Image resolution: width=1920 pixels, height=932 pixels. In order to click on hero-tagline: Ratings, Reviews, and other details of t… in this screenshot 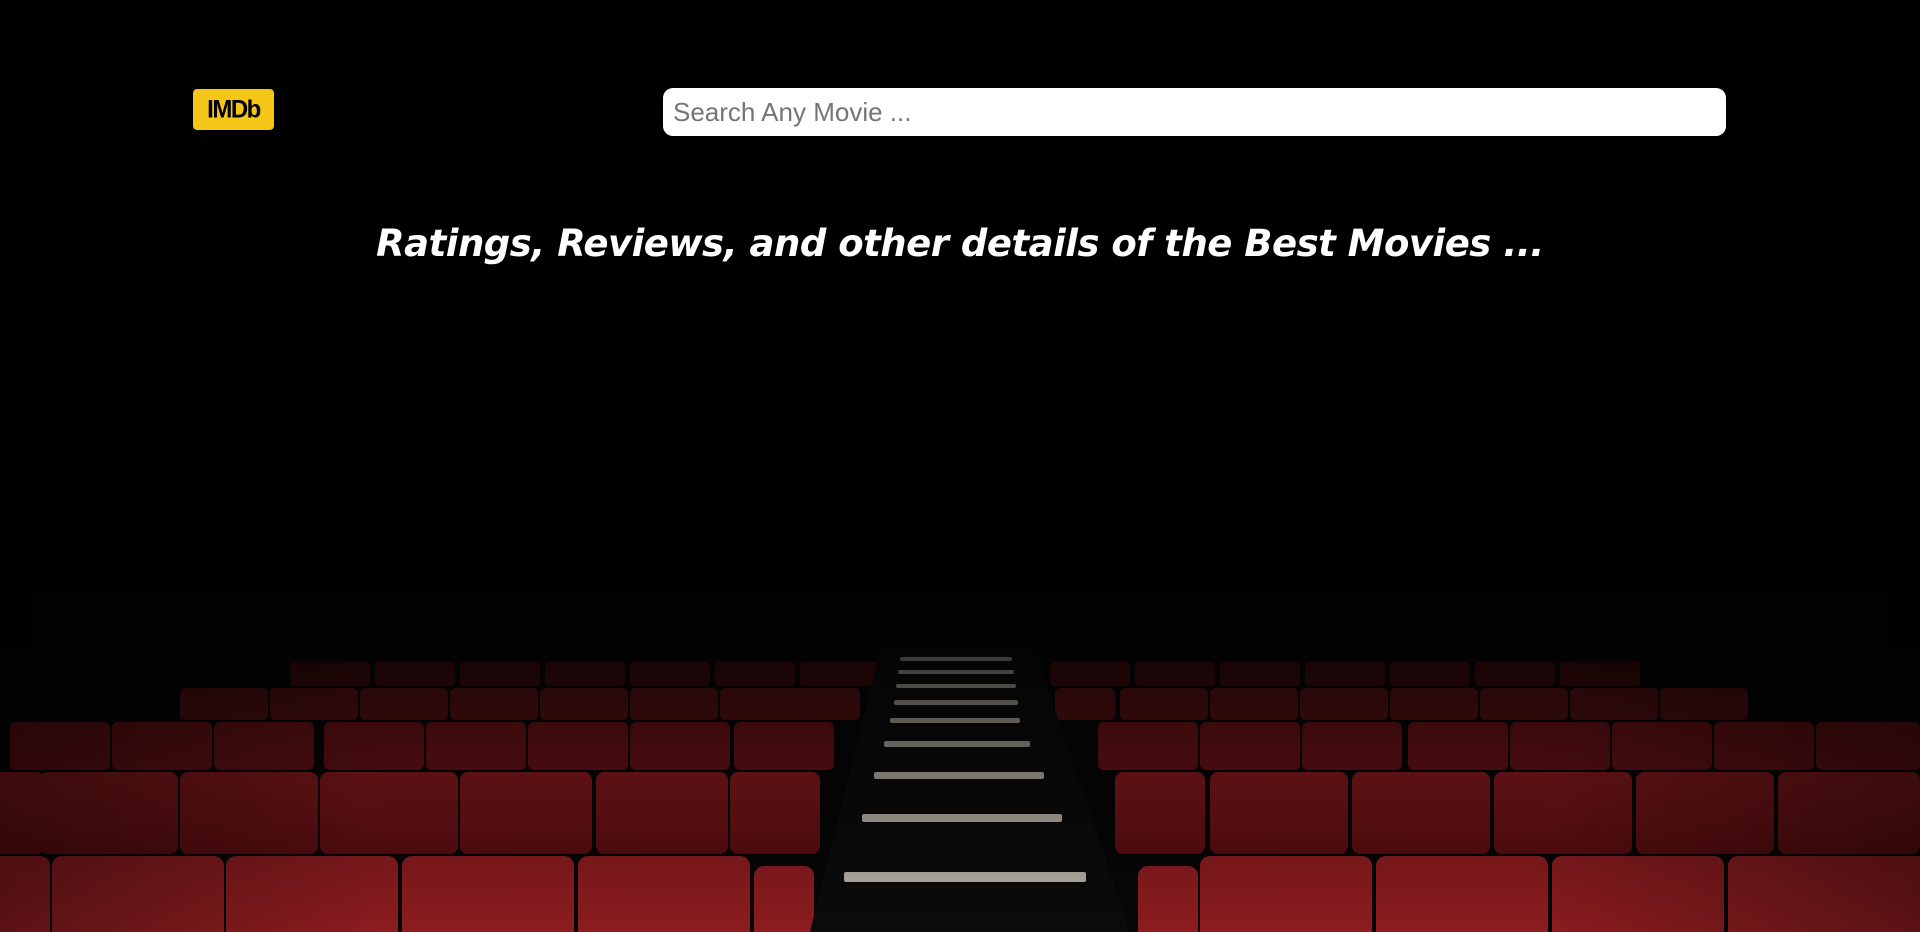, I will do `click(960, 243)`.